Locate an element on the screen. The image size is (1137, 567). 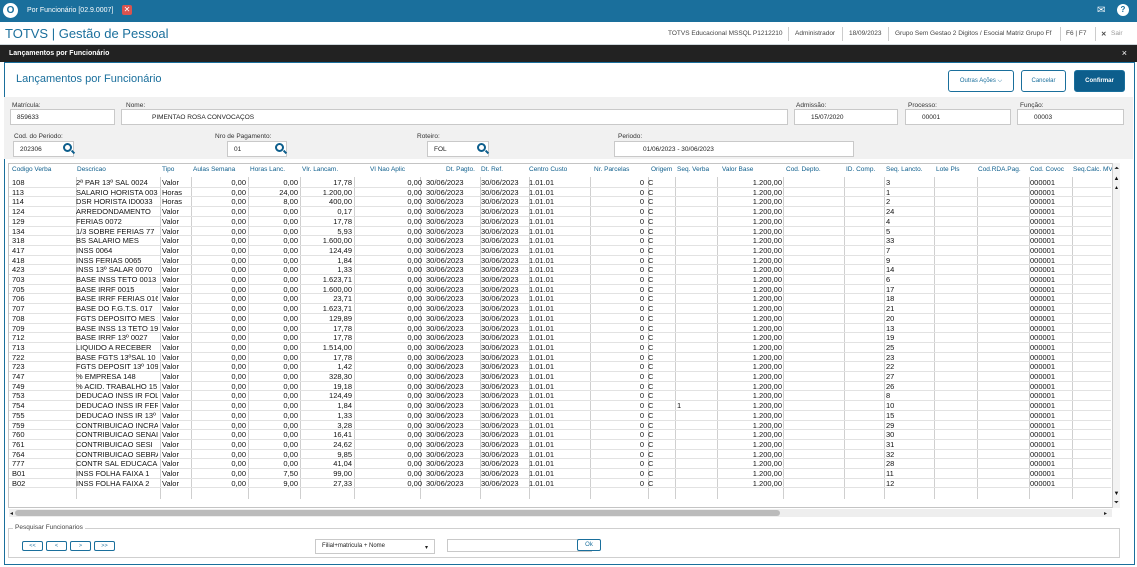
table-cell: 777 is located at coordinates (42, 463).